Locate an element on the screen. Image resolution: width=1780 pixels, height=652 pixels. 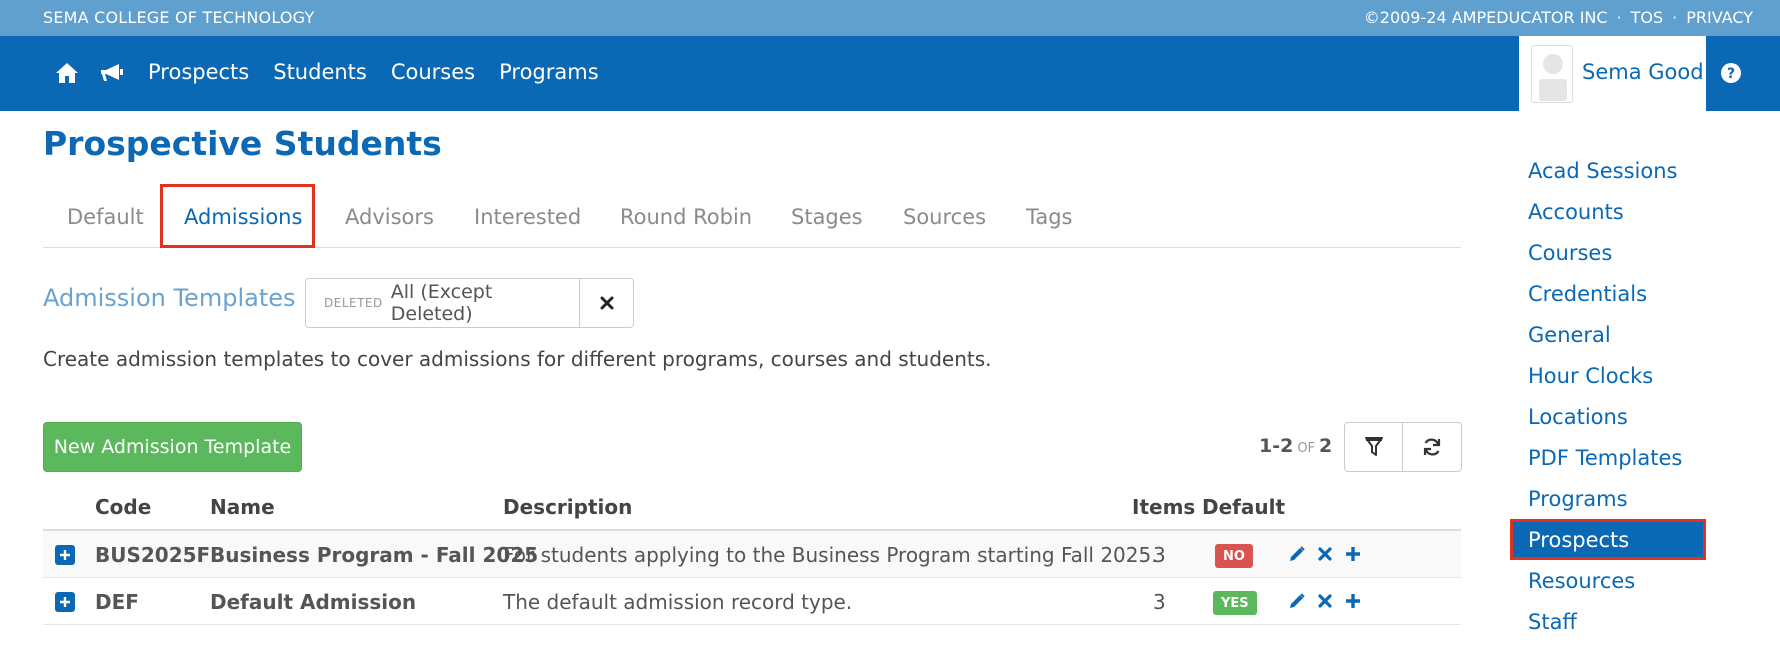
nav-courses: Courses is located at coordinates (433, 72).